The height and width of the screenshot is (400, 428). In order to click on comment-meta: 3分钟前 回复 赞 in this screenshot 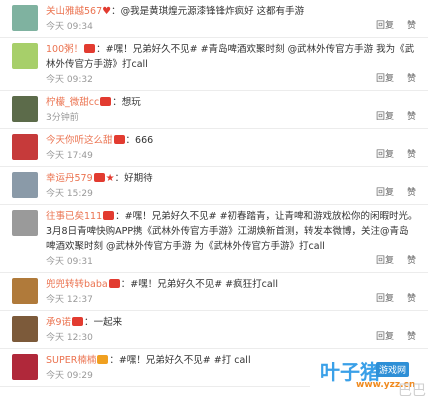, I will do `click(237, 117)`.